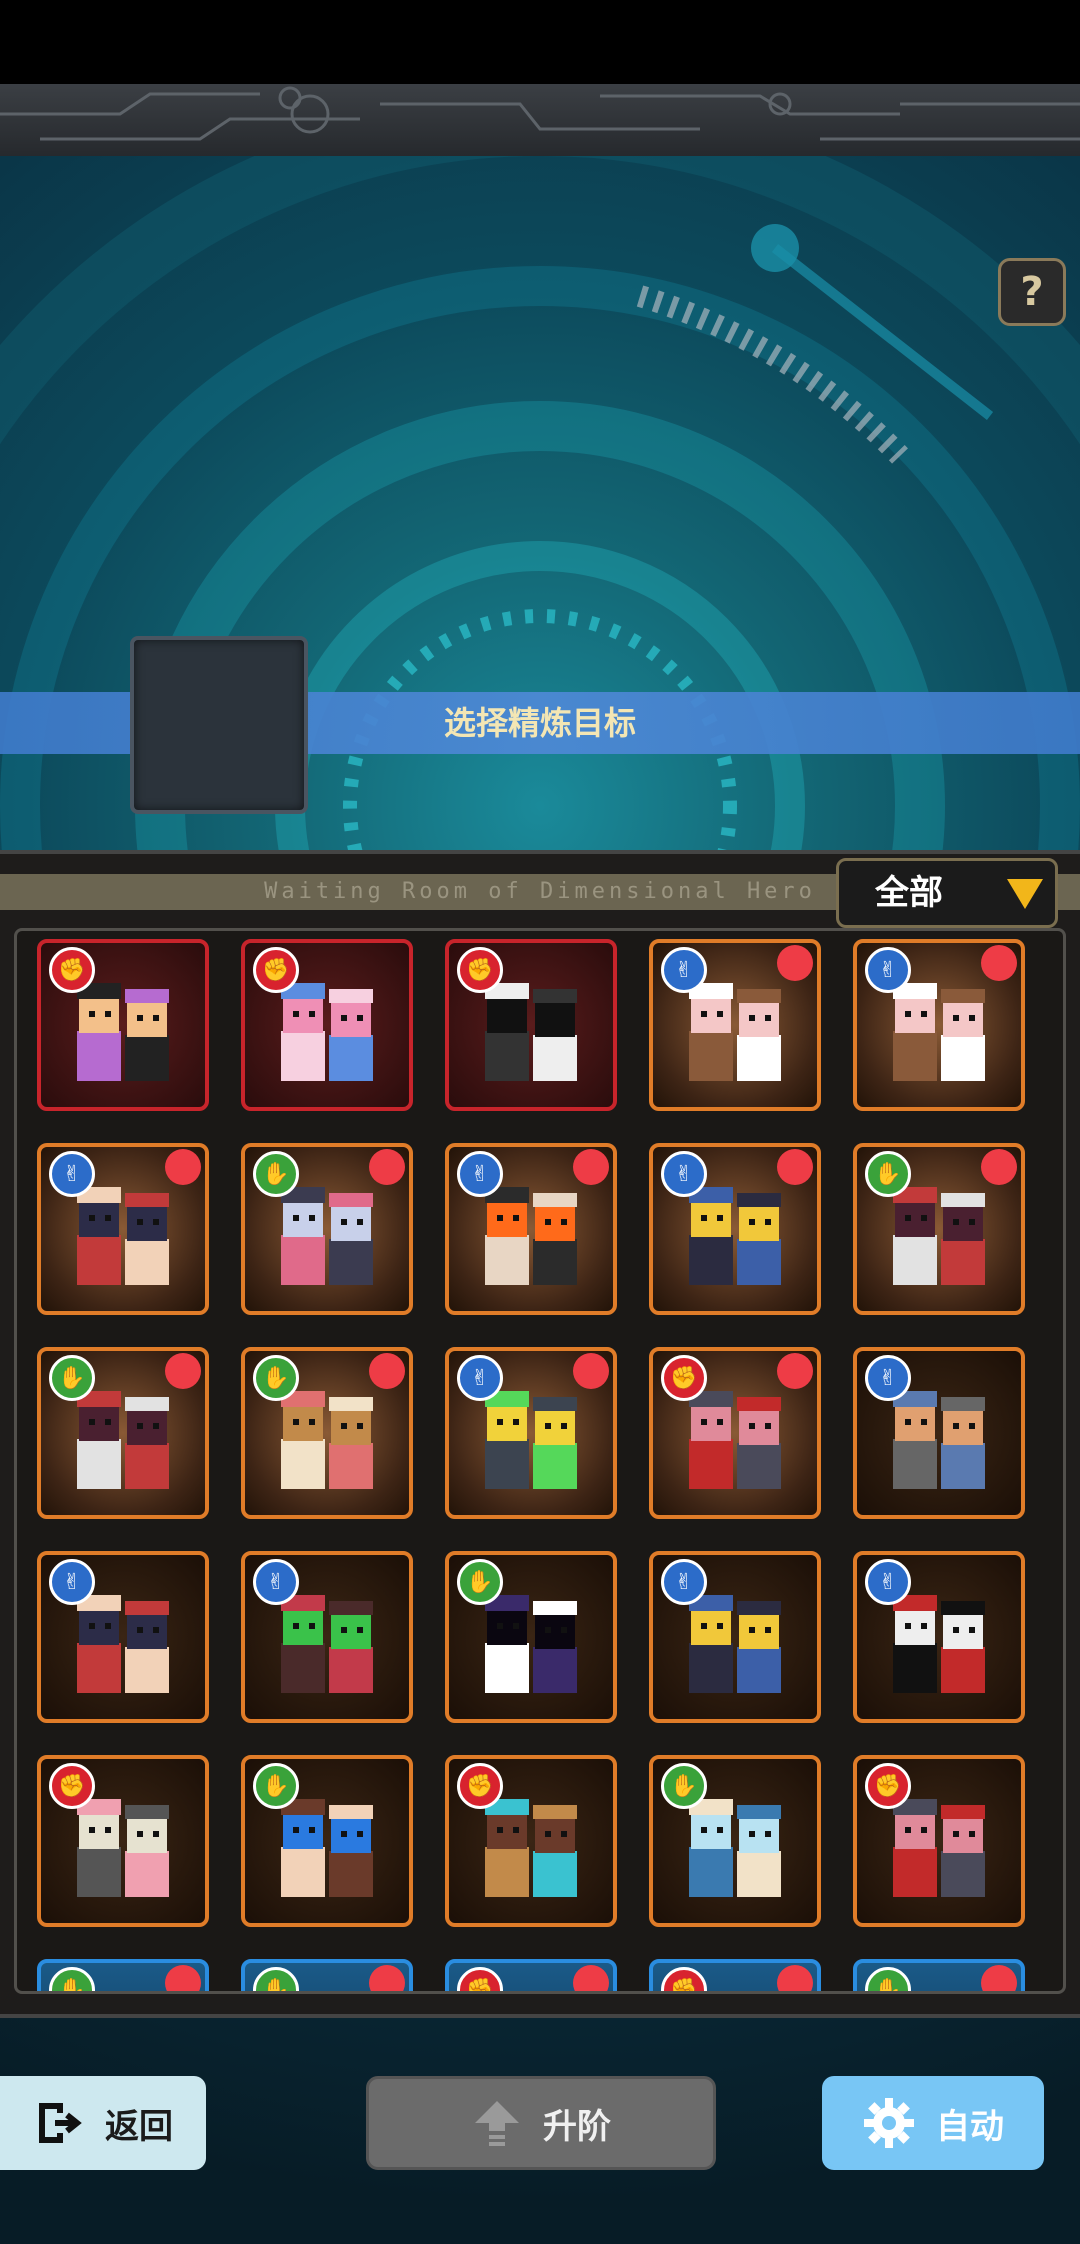  What do you see at coordinates (540, 42) in the screenshot?
I see `status-bar` at bounding box center [540, 42].